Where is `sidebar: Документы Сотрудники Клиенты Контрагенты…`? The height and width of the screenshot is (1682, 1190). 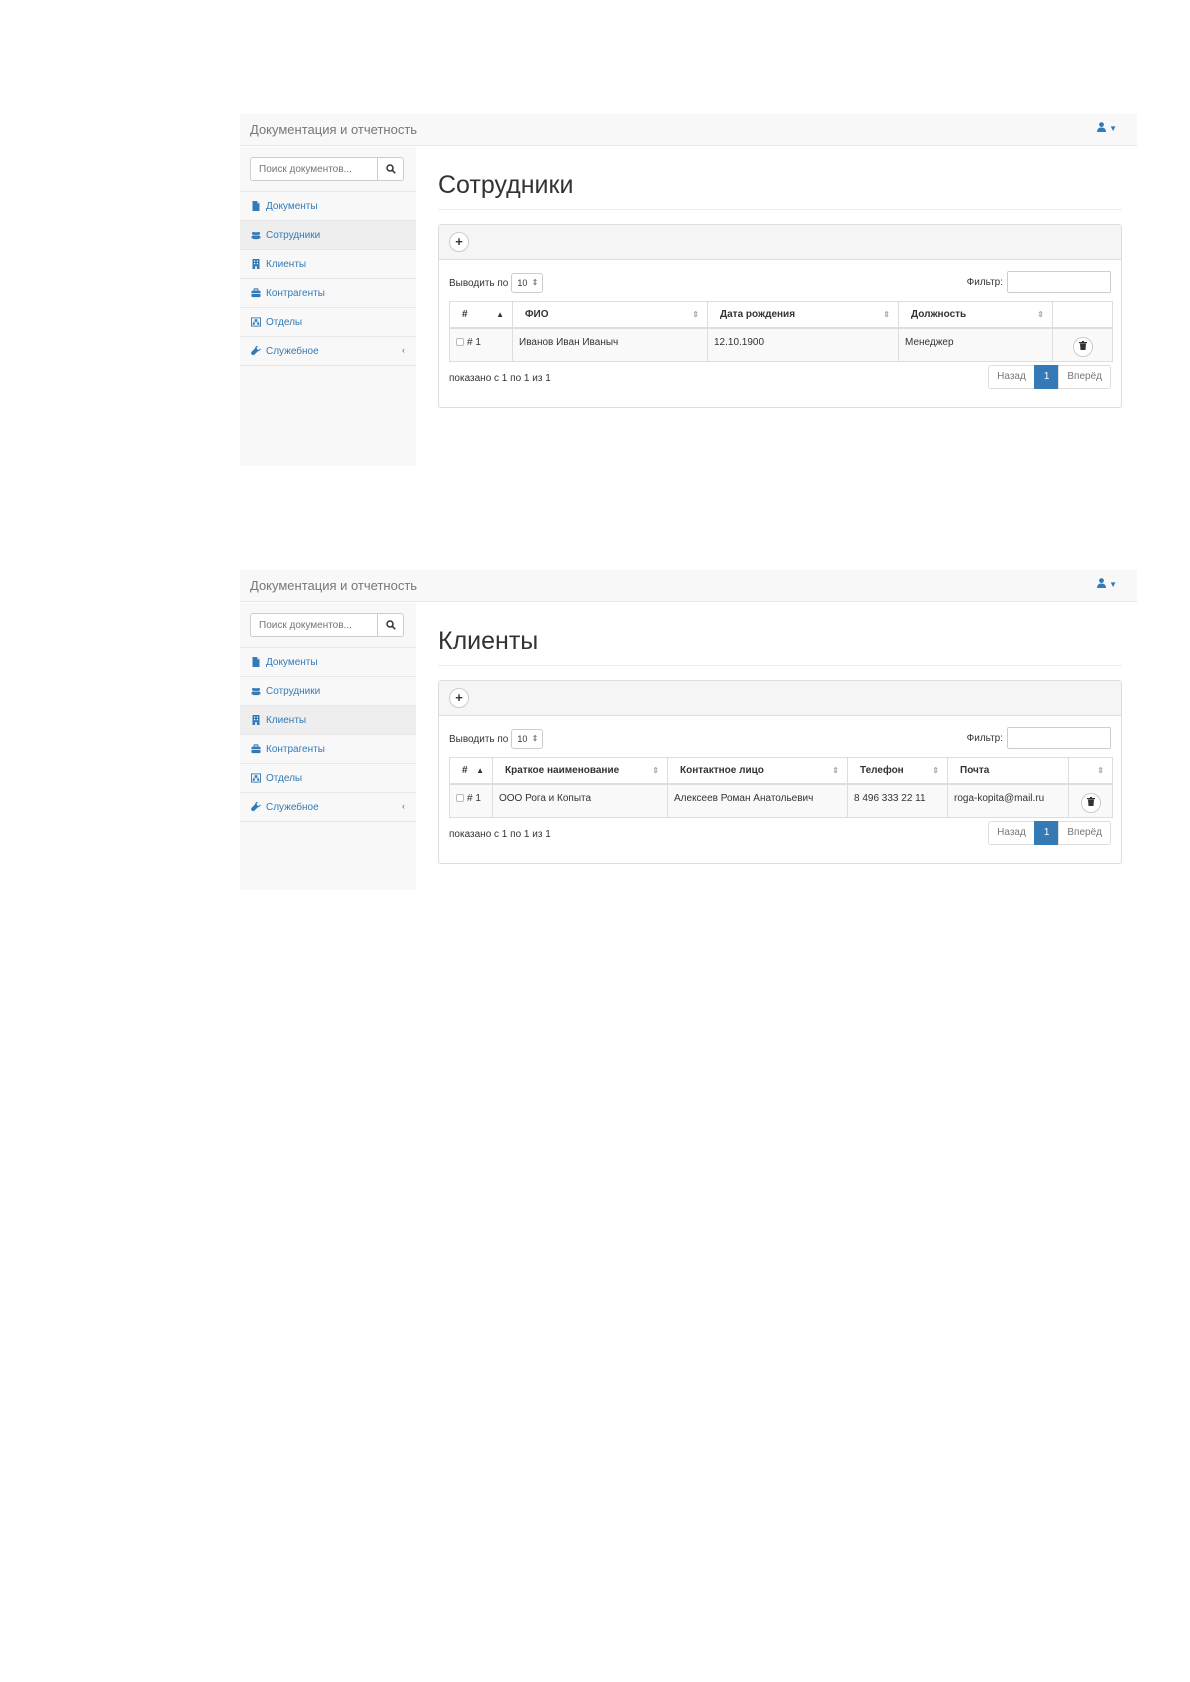
sidebar: Документы Сотрудники Клиенты Контрагенты… is located at coordinates (328, 746).